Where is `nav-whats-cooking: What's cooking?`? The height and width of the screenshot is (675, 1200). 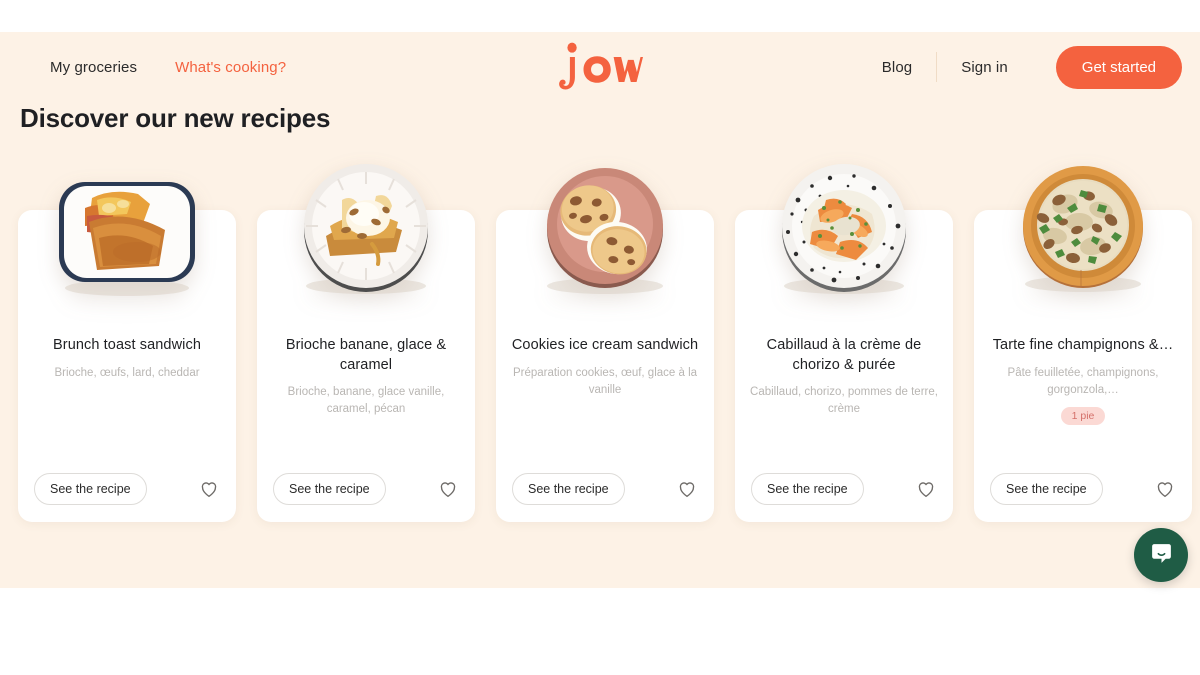 nav-whats-cooking: What's cooking? is located at coordinates (230, 67).